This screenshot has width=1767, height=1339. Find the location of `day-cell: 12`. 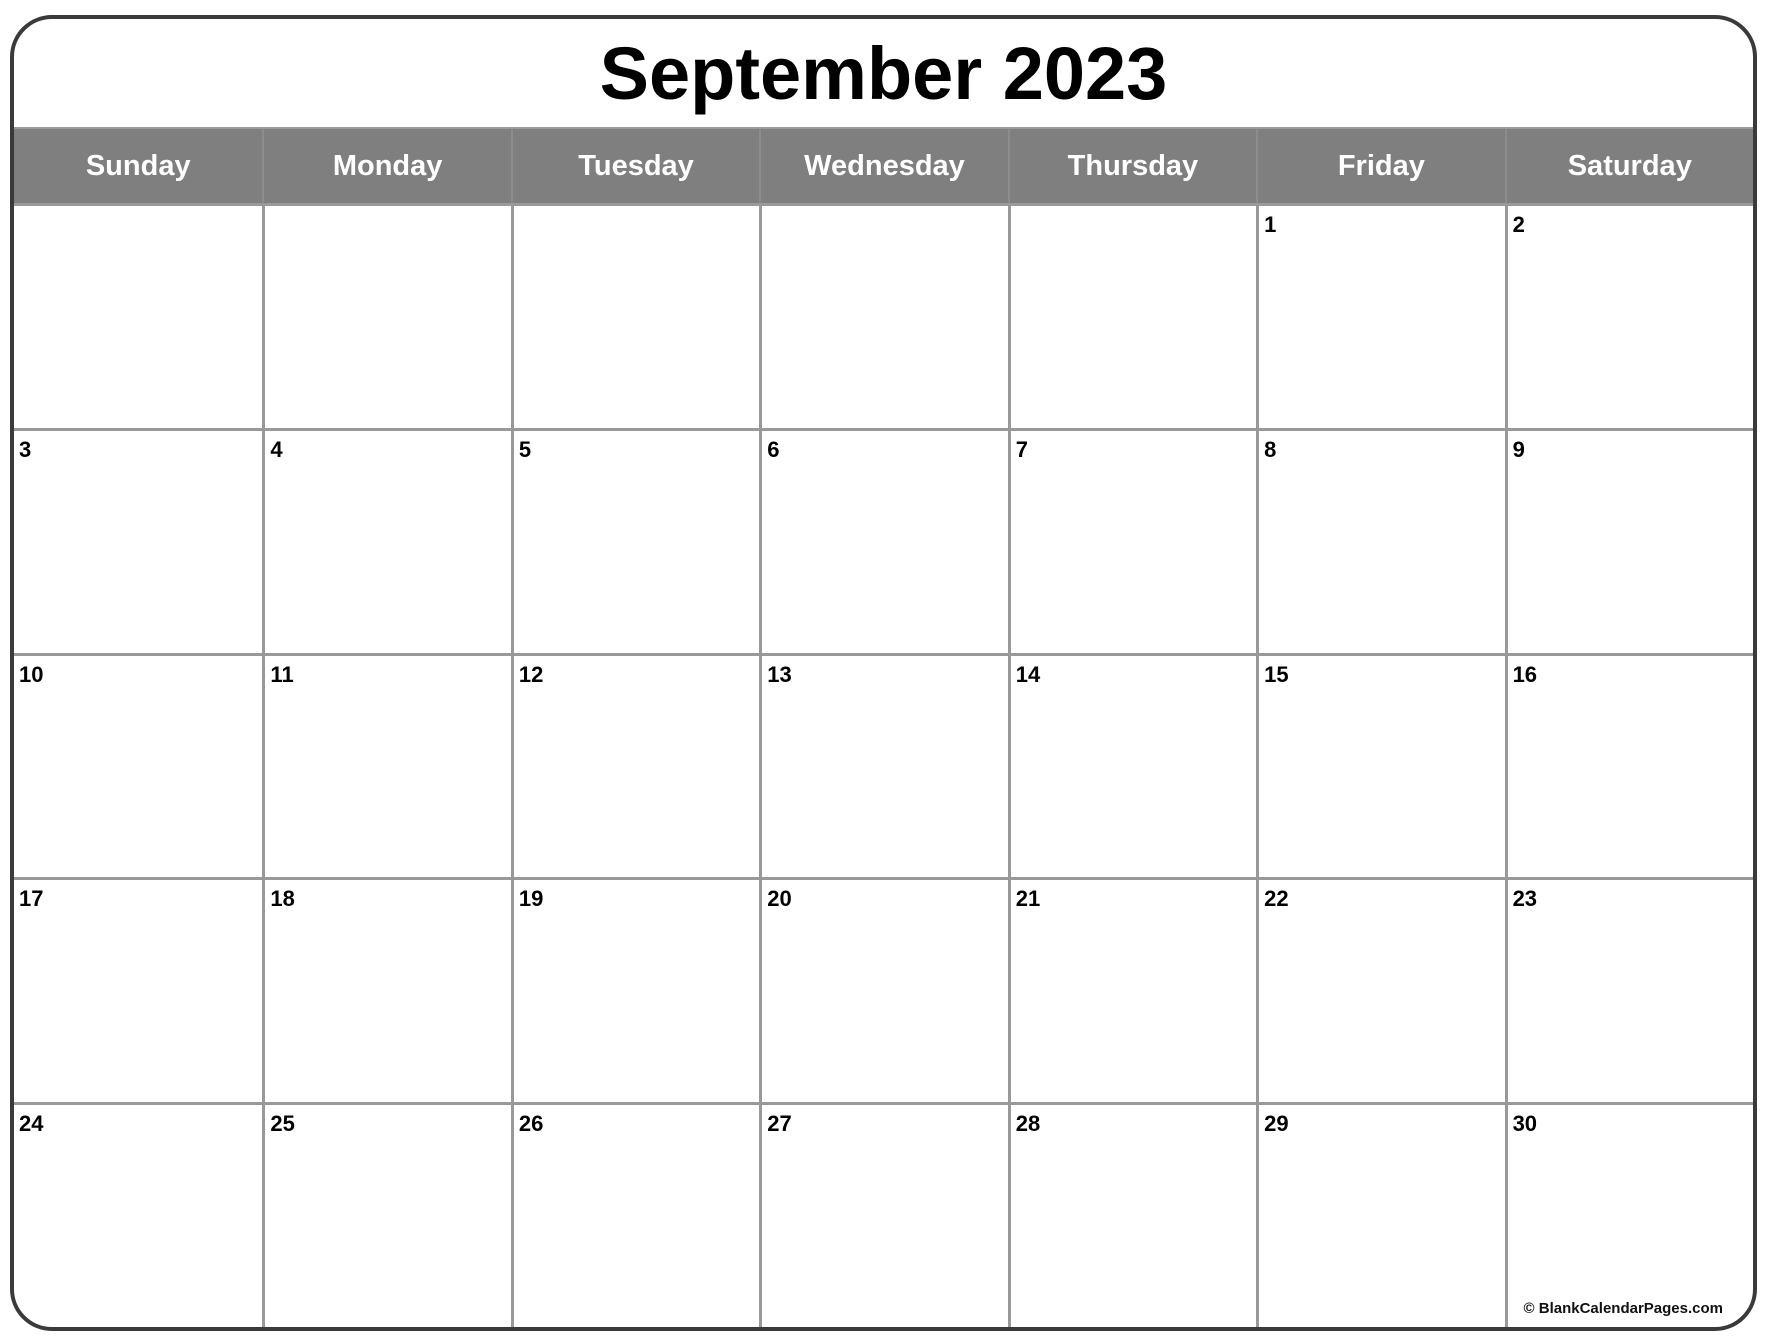

day-cell: 12 is located at coordinates (635, 765).